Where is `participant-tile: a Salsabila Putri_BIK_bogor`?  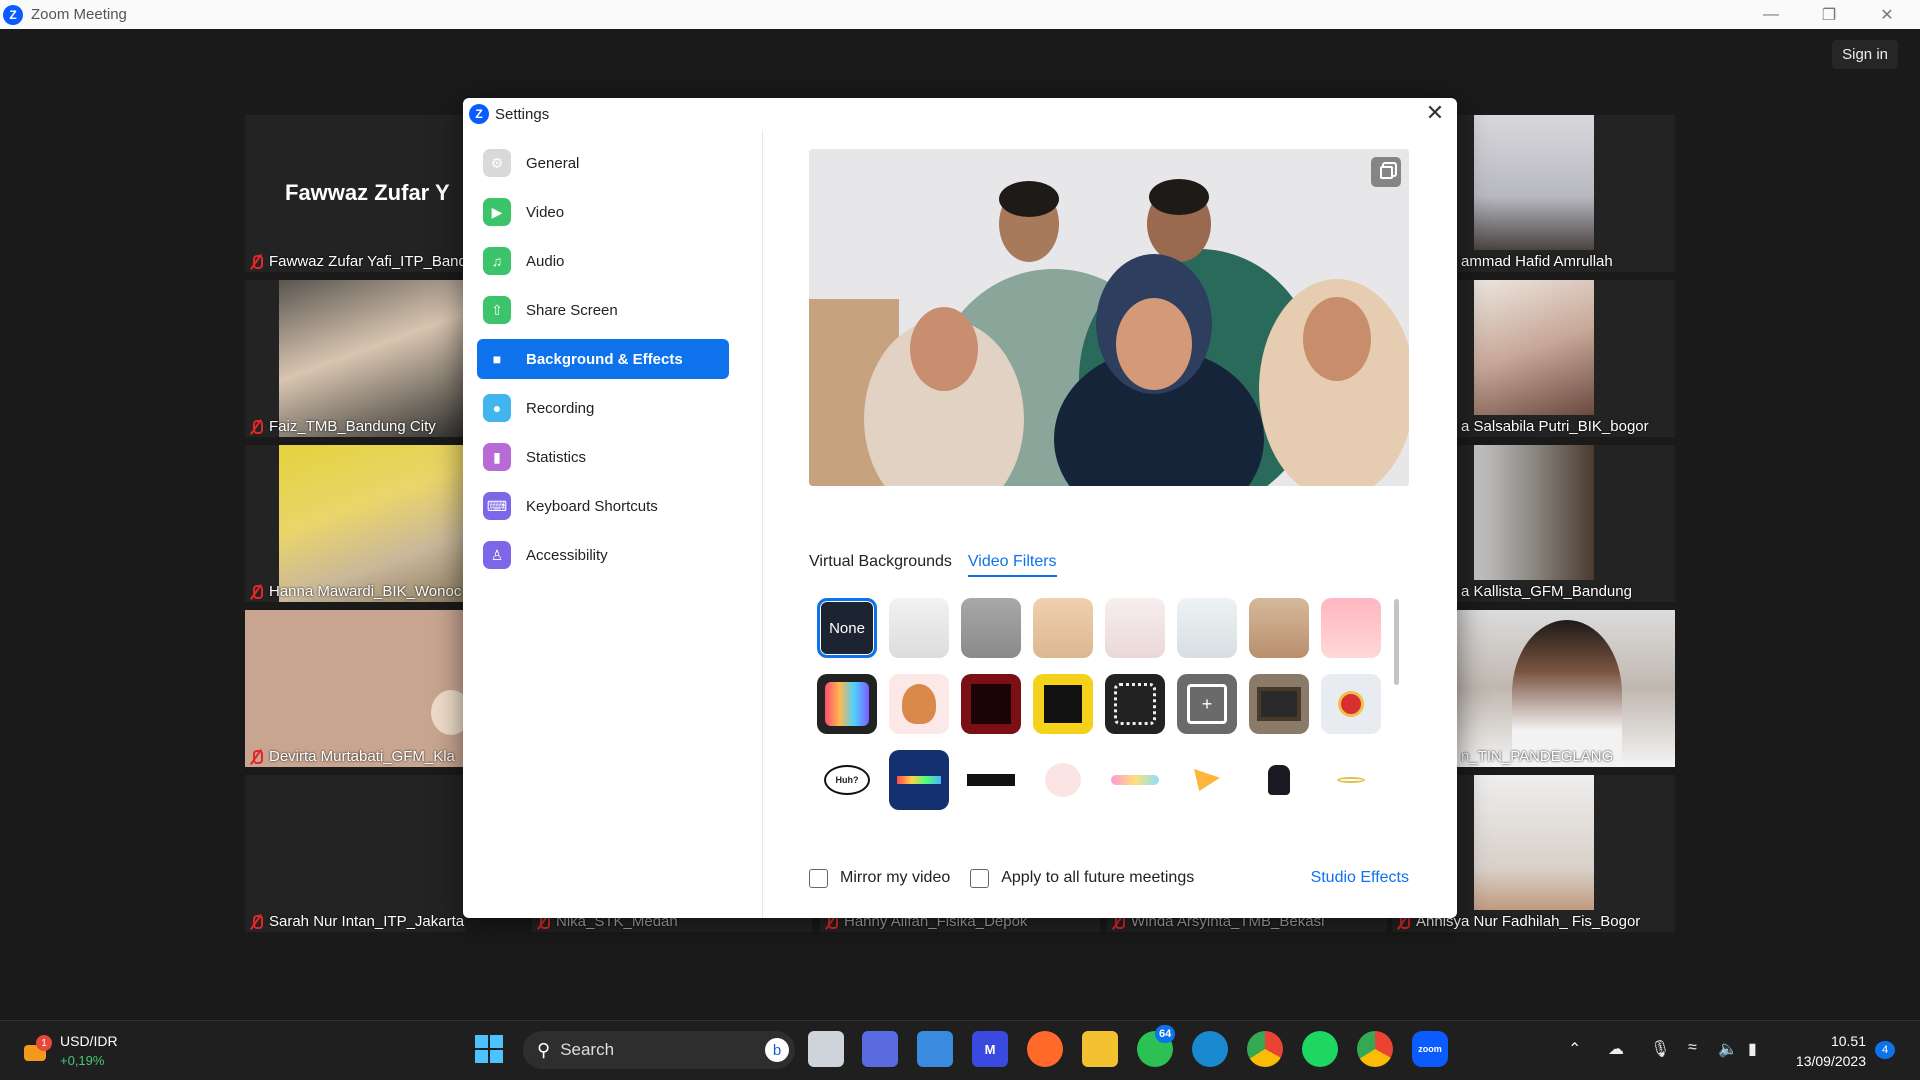
participant-tile: a Salsabila Putri_BIK_bogor is located at coordinates (1566, 358).